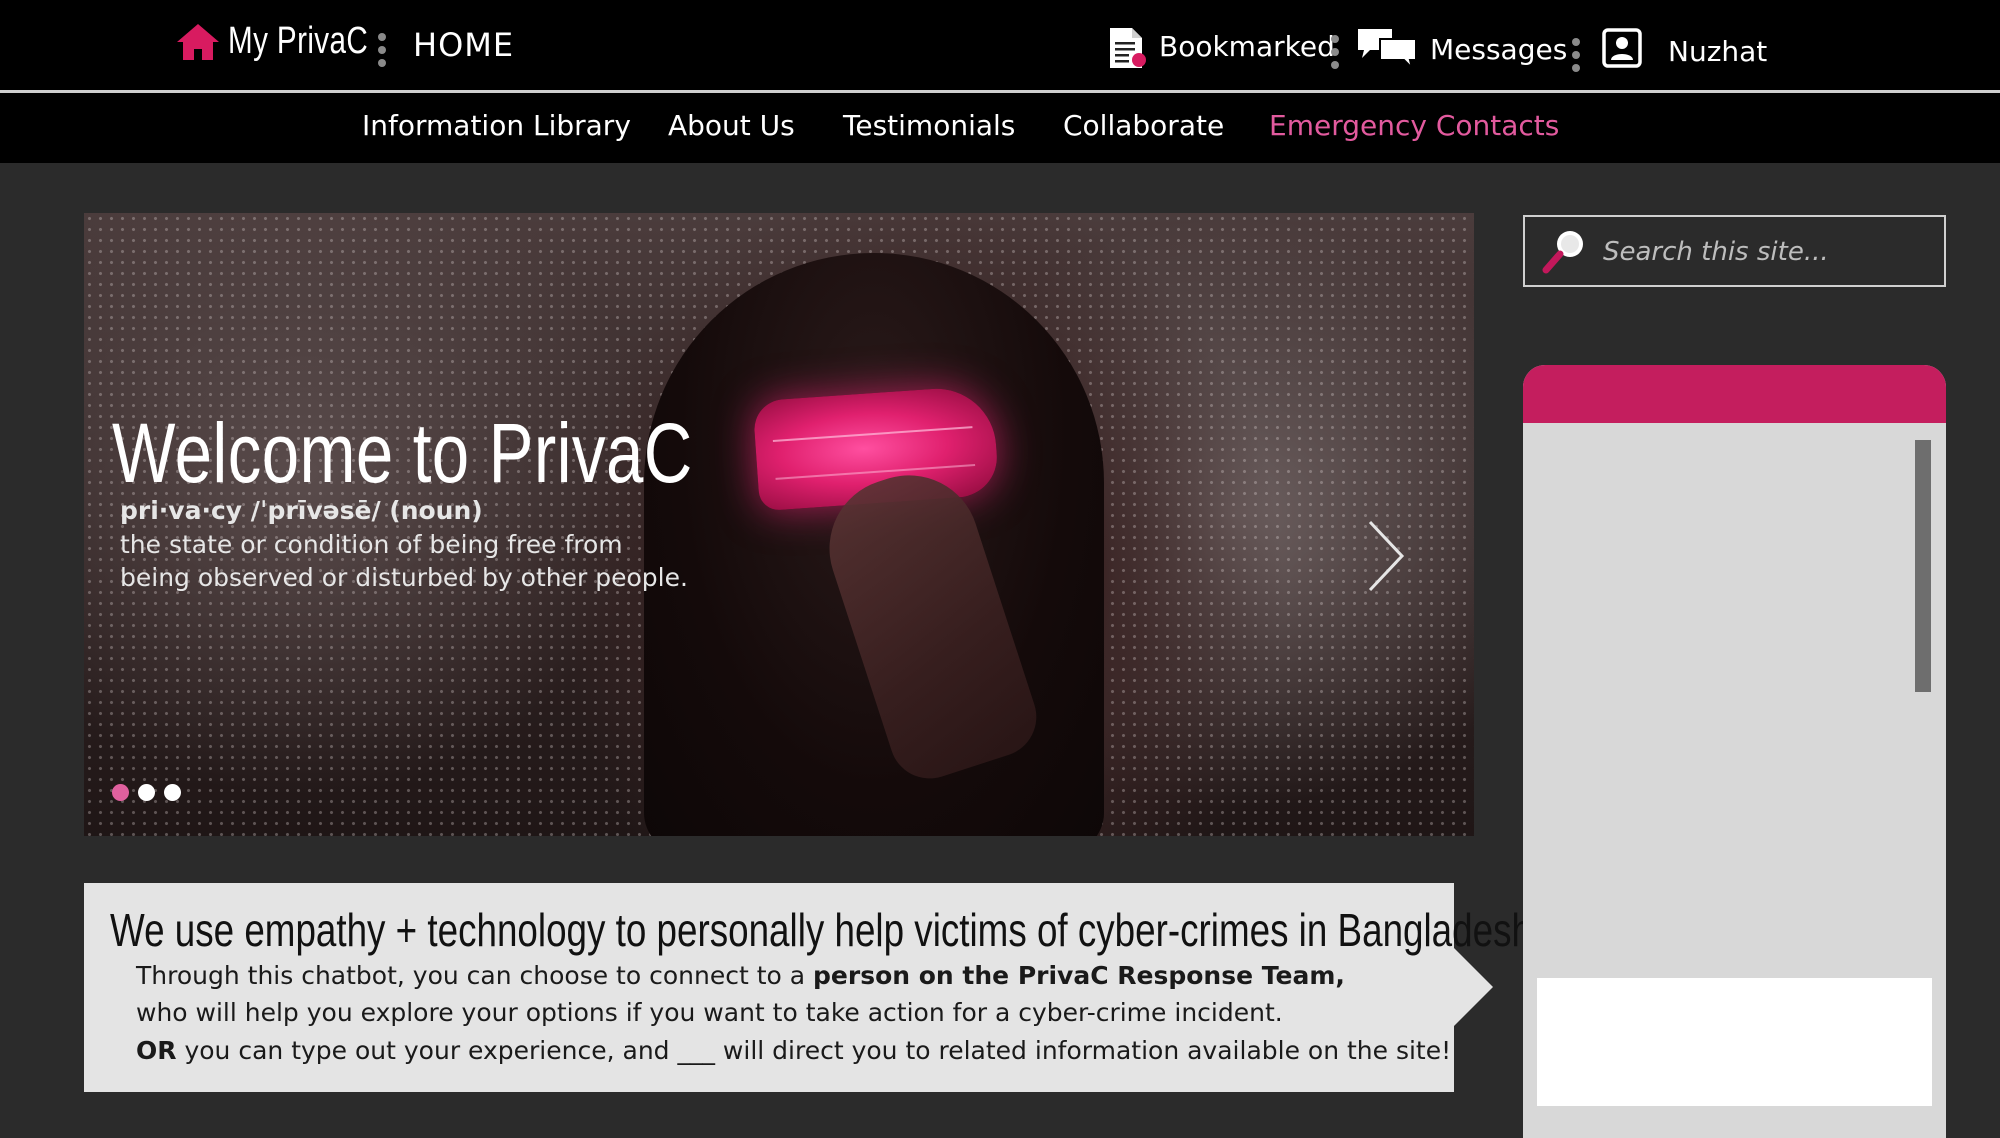 This screenshot has width=2000, height=1138. What do you see at coordinates (1564, 251) in the screenshot?
I see `magnifier-icon` at bounding box center [1564, 251].